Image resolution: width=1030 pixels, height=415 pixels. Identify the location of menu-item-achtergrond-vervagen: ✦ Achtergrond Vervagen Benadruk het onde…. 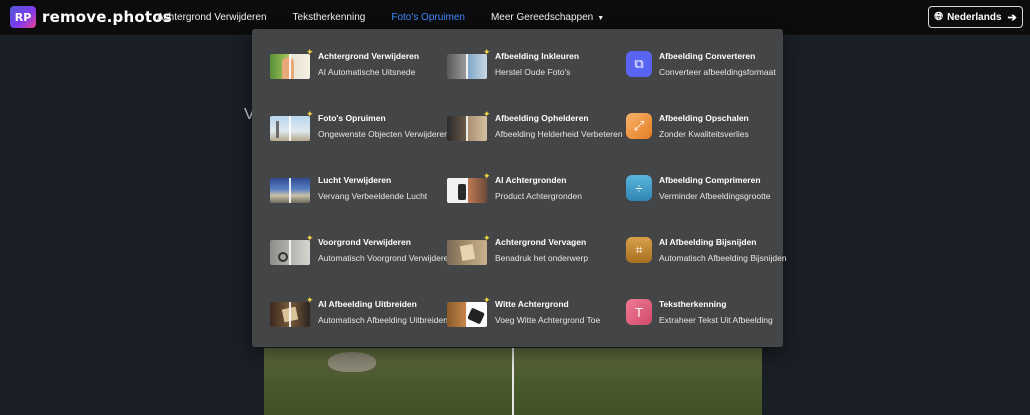
(534, 253).